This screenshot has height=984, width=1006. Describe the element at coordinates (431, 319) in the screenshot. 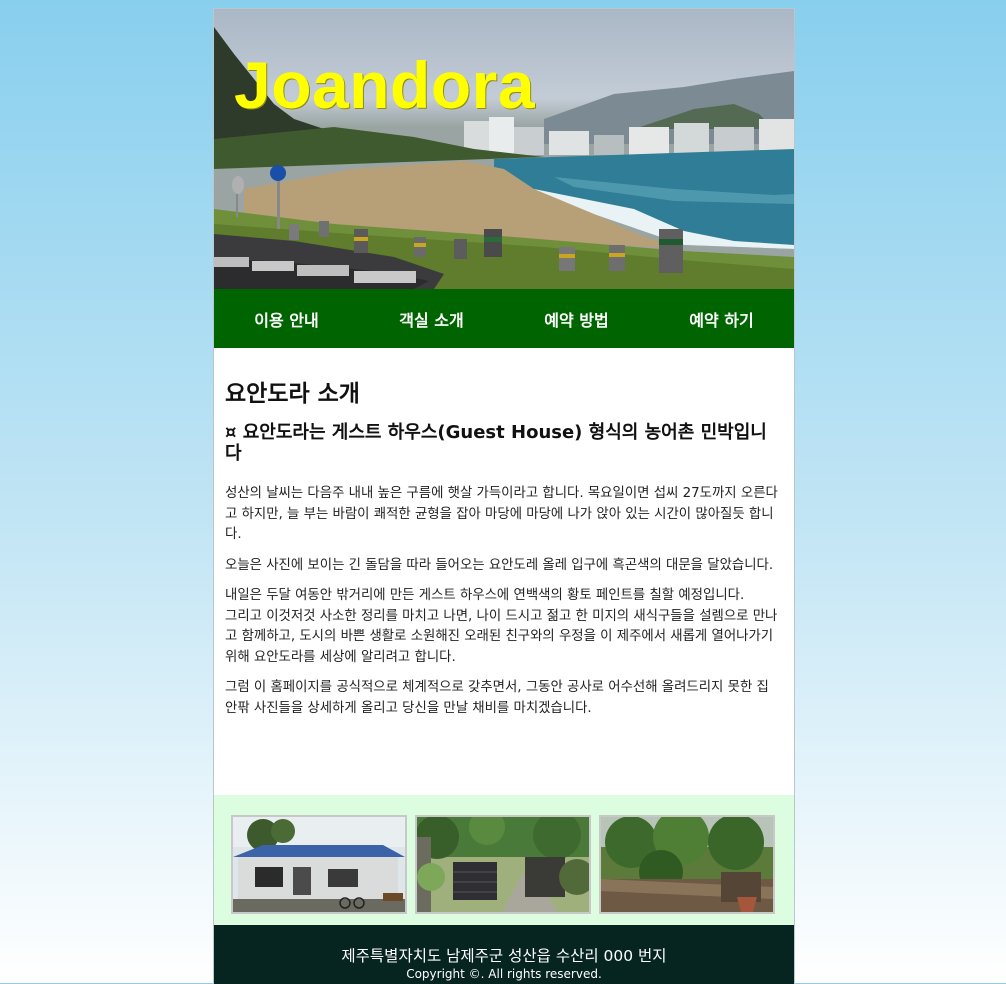

I see `nav-item-rooms: 객실 소개` at that location.